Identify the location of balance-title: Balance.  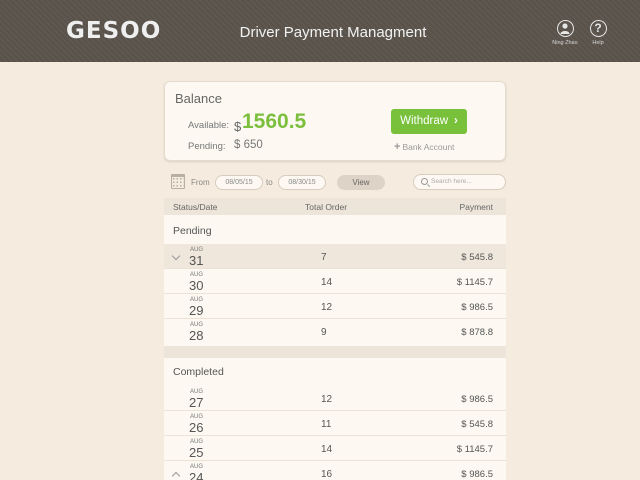
(198, 98).